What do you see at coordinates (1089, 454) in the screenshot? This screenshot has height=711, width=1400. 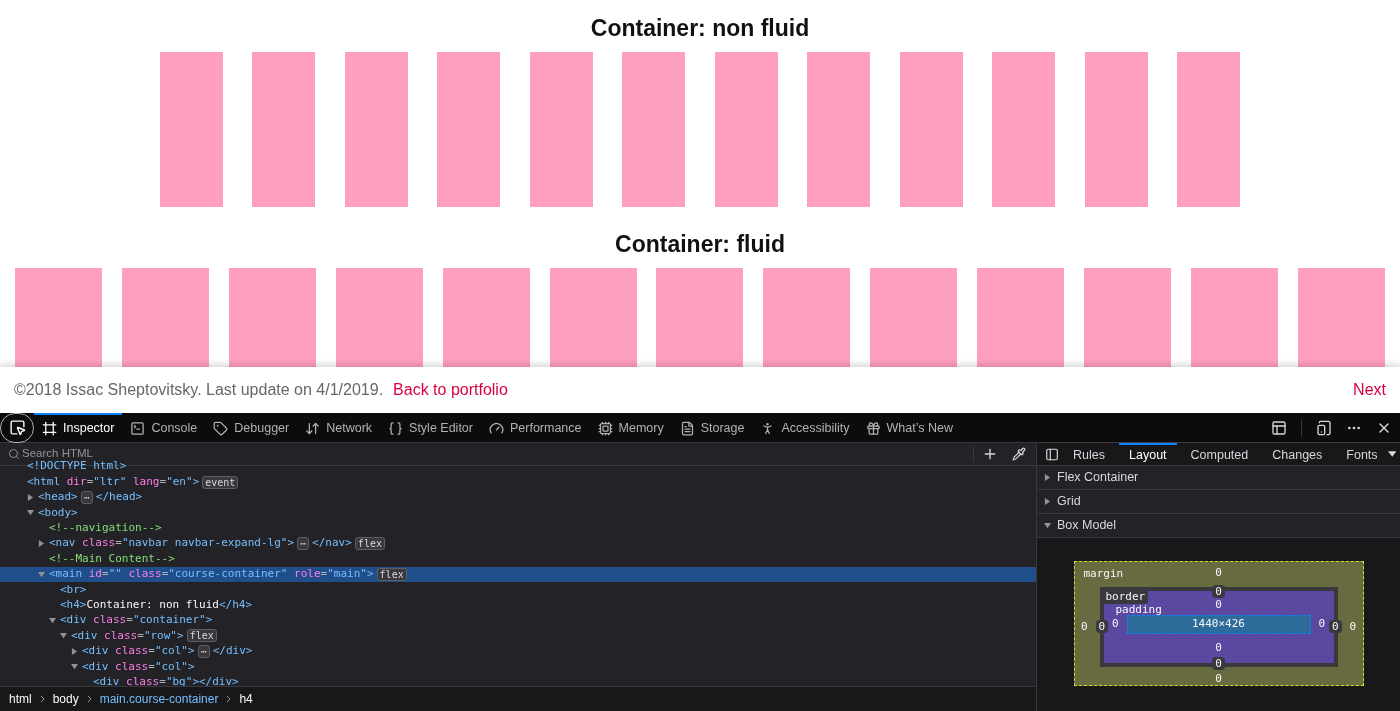 I see `sidebar-tab: Rules` at bounding box center [1089, 454].